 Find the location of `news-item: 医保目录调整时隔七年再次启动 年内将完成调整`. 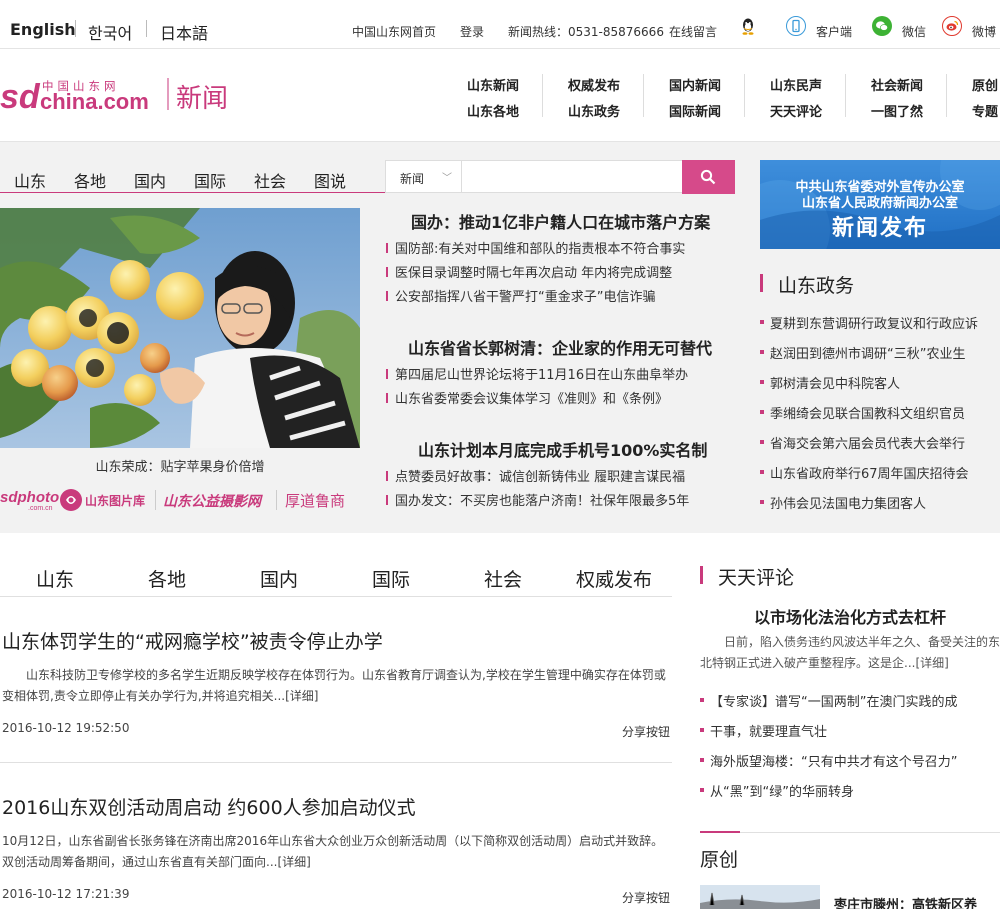

news-item: 医保目录调整时隔七年再次启动 年内将完成调整 is located at coordinates (528, 271).